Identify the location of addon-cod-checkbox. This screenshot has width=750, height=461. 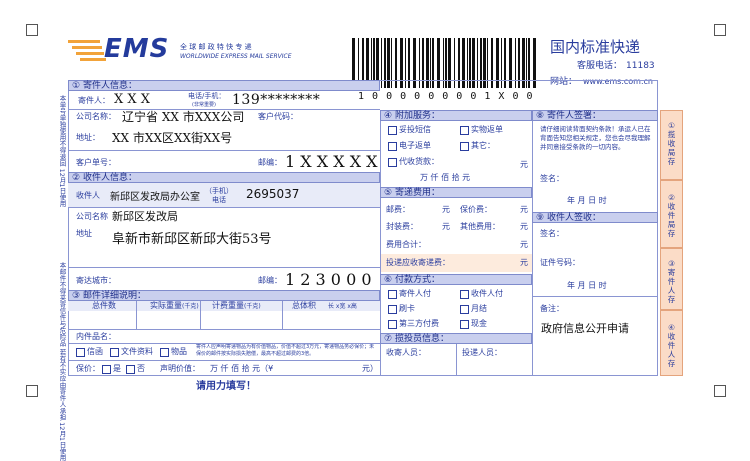
(392, 162).